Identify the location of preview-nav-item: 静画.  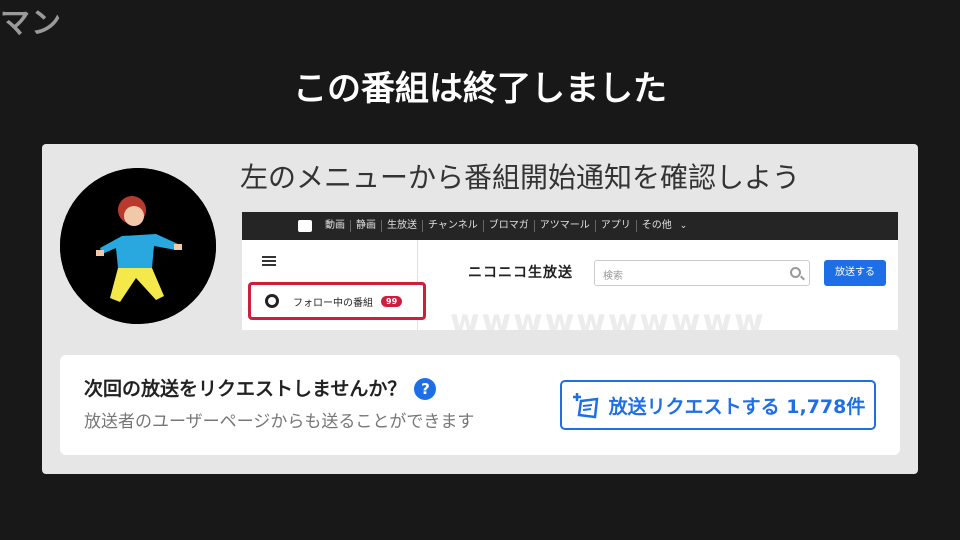
(365, 226).